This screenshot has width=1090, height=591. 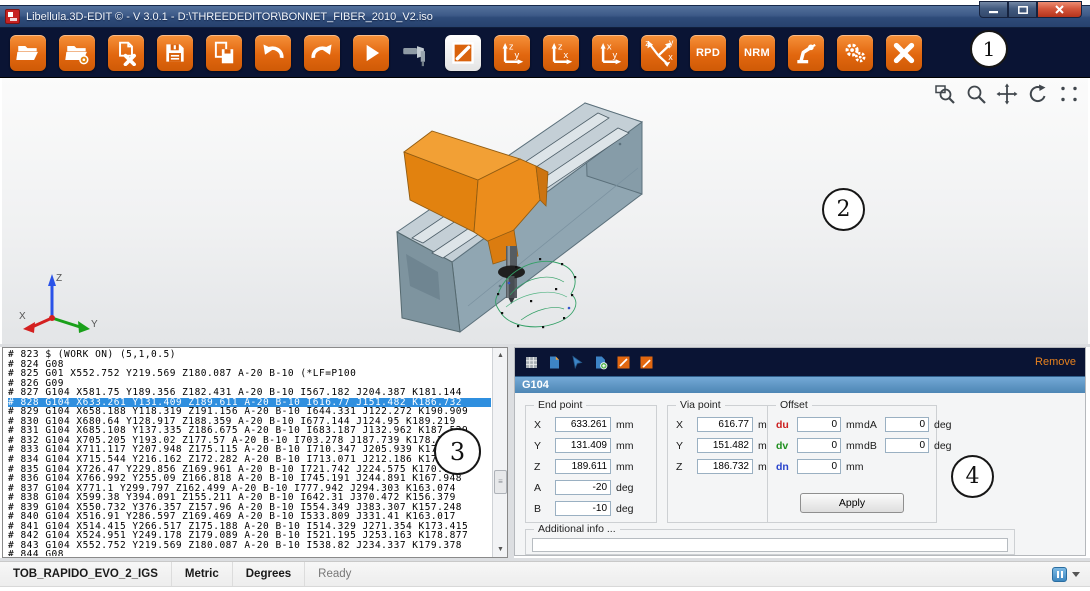 I want to click on scroll-up-icon: ▲, so click(x=500, y=355).